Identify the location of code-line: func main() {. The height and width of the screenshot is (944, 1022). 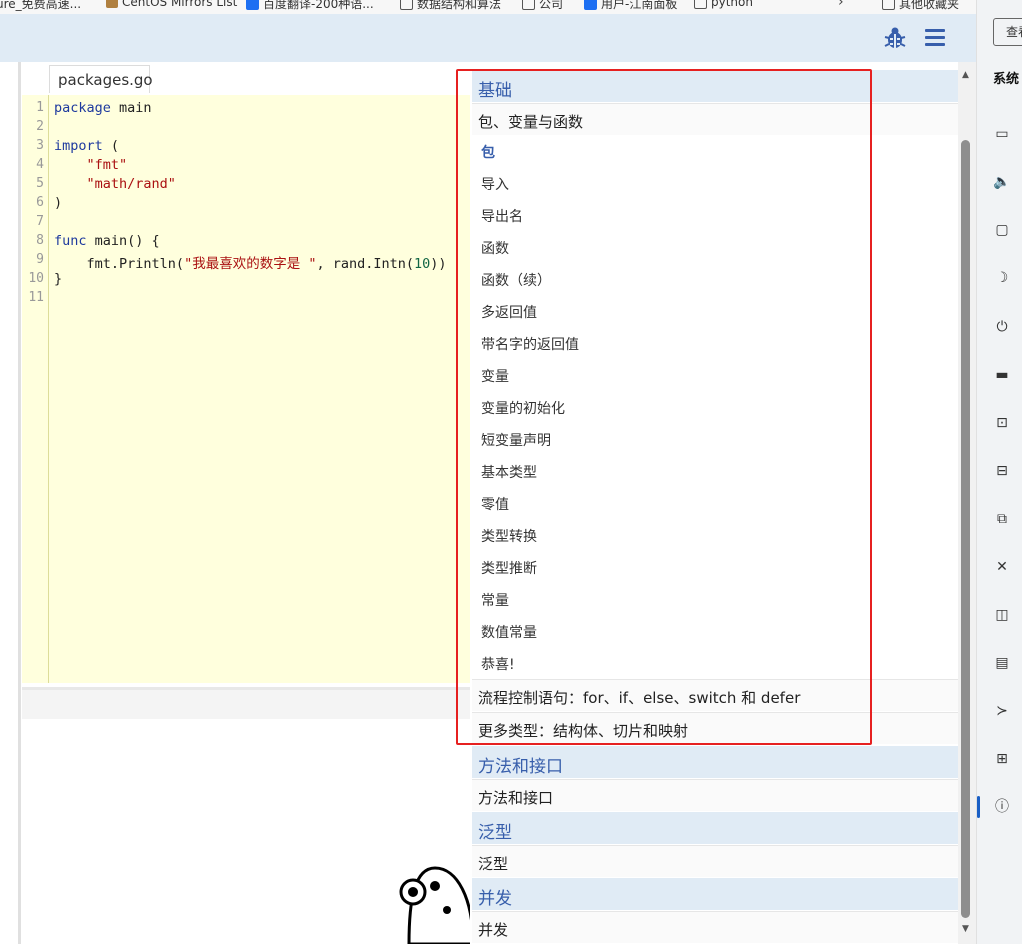
(107, 241).